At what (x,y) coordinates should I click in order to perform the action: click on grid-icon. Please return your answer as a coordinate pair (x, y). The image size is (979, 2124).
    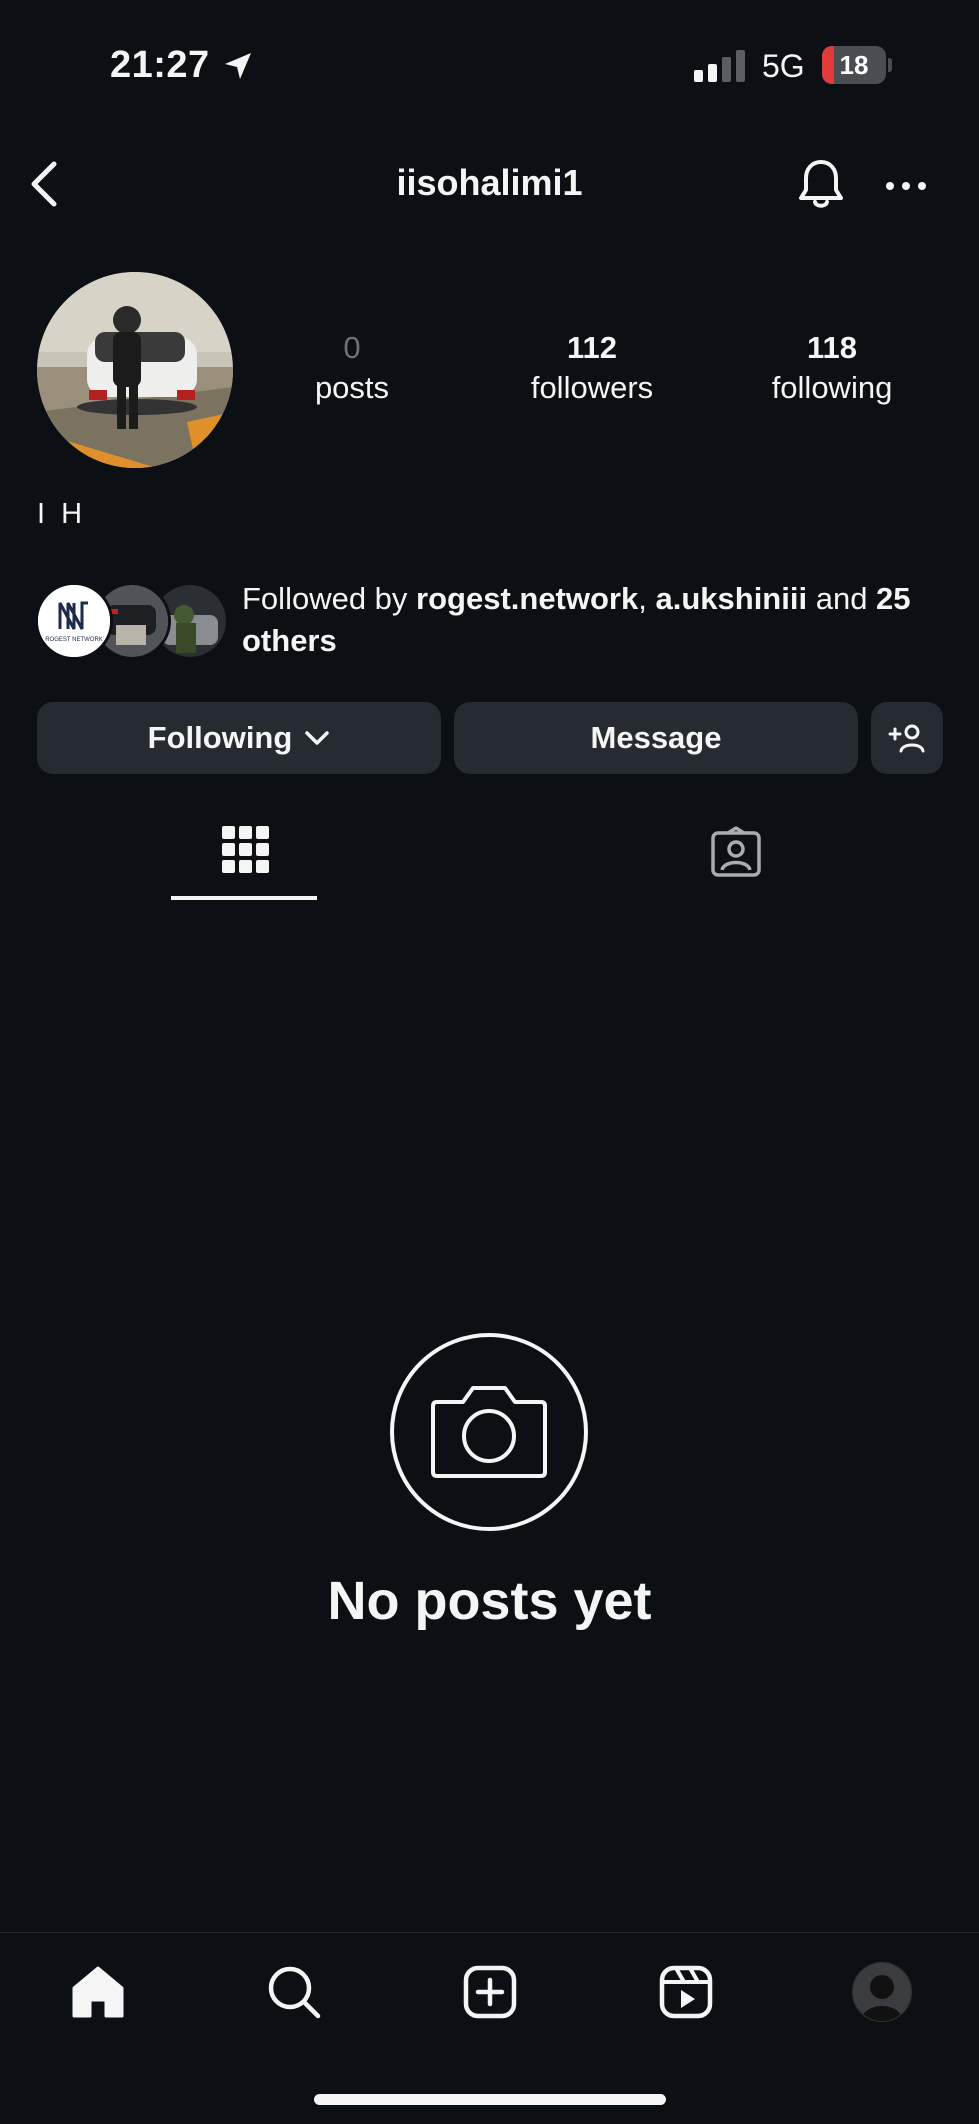
    Looking at the image, I should click on (246, 850).